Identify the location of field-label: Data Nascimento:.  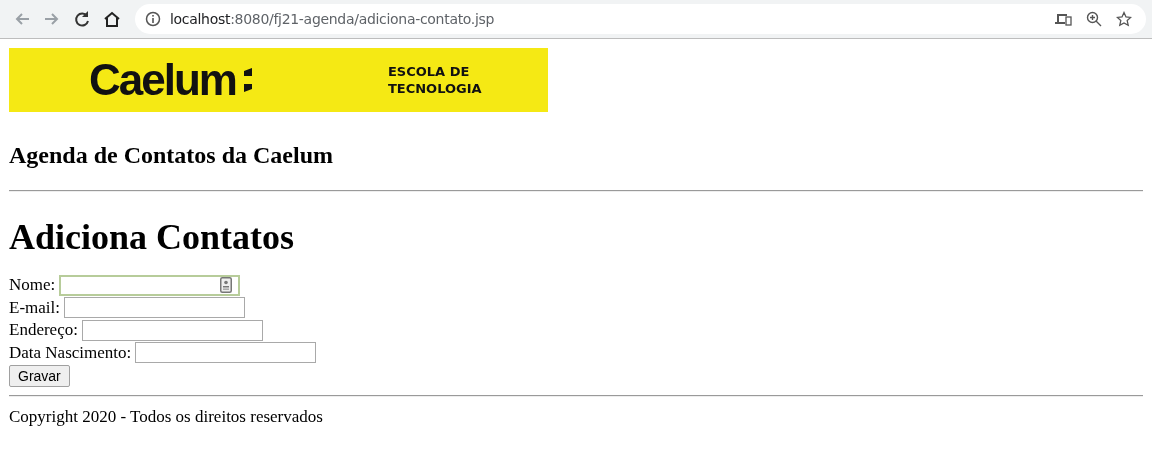
(70, 352).